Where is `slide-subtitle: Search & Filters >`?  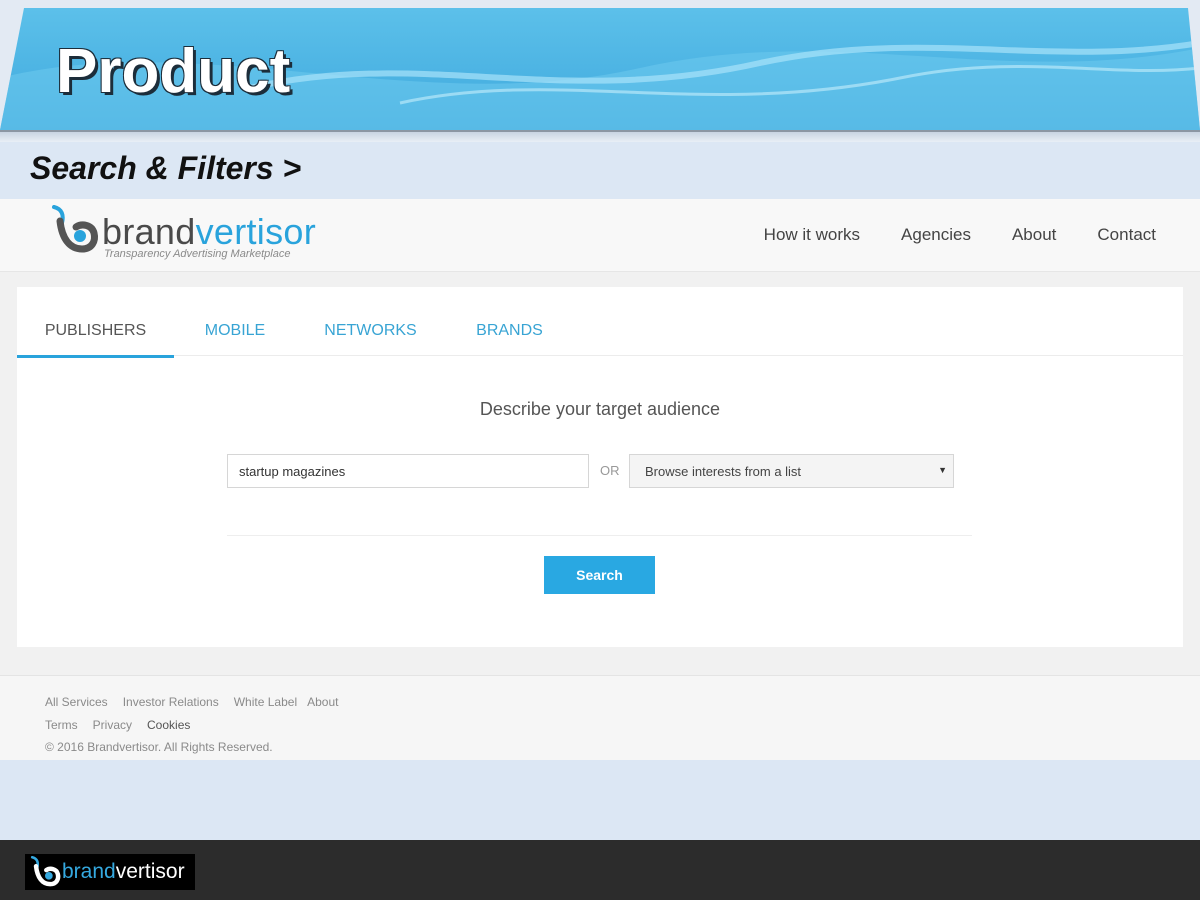
slide-subtitle: Search & Filters > is located at coordinates (166, 168).